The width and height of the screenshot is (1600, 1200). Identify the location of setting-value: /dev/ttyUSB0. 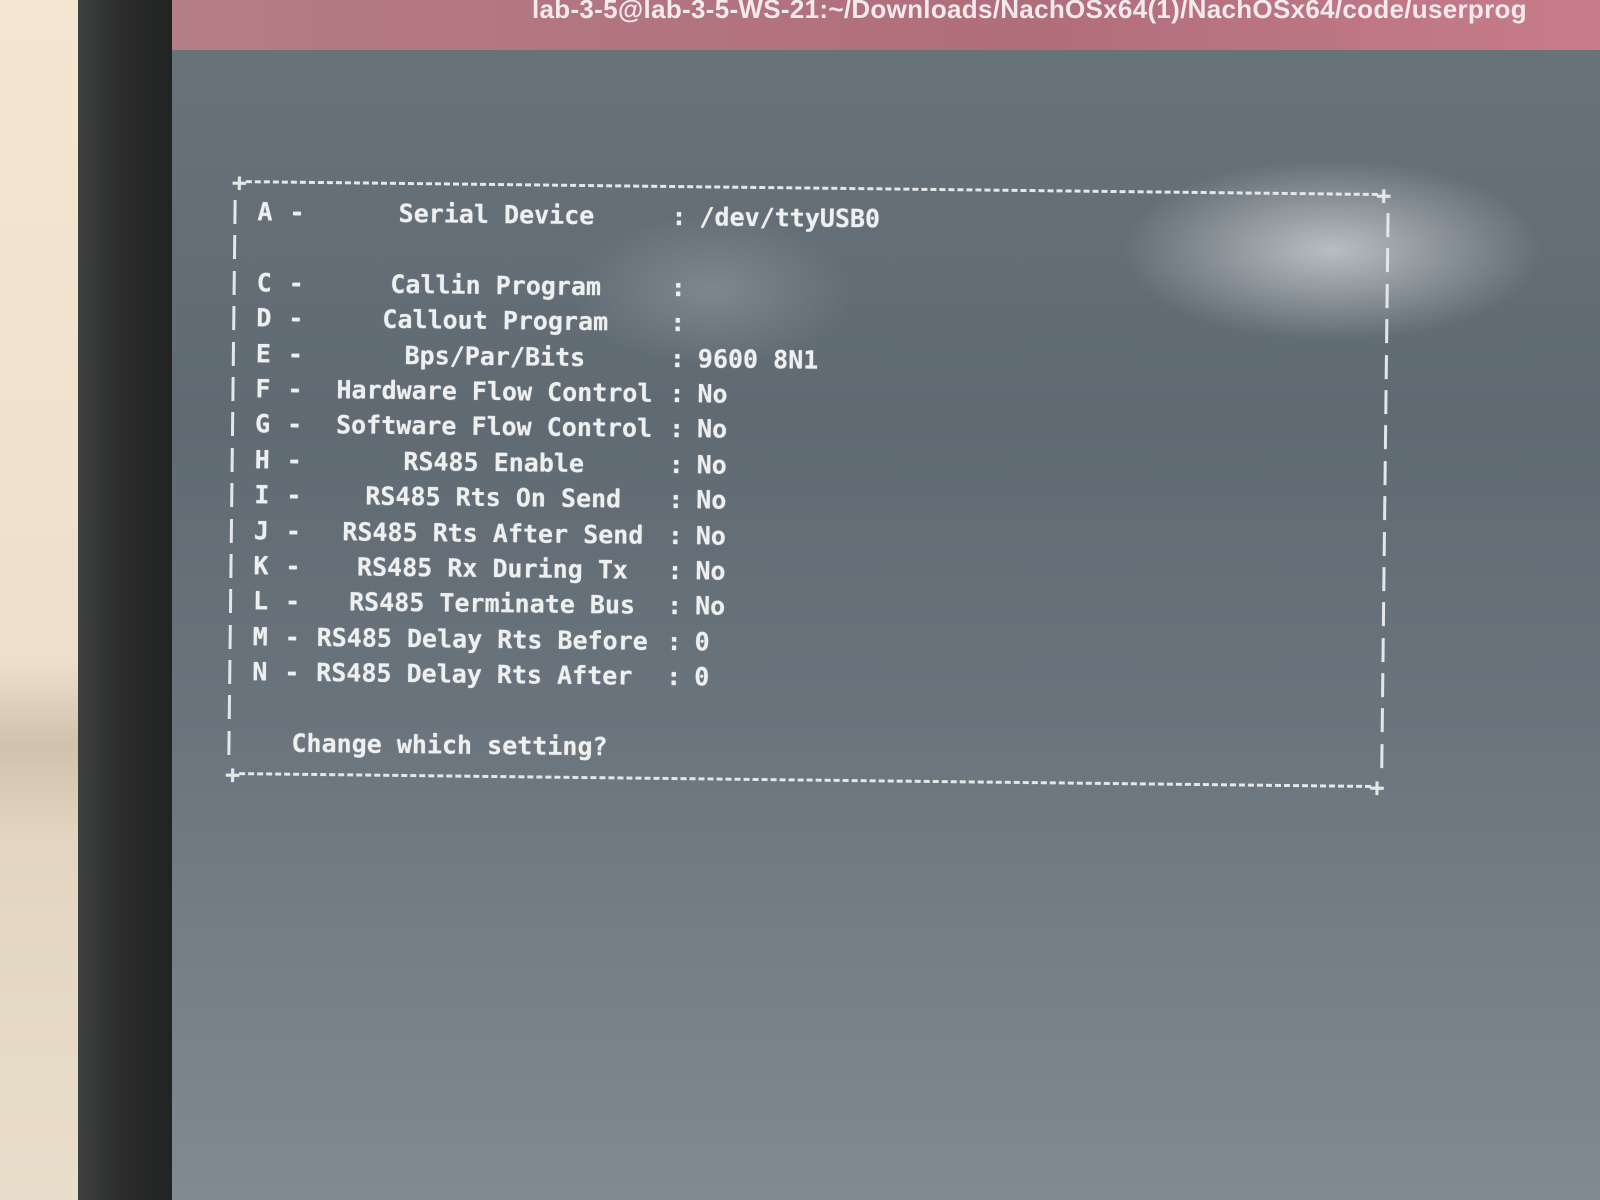
(790, 218).